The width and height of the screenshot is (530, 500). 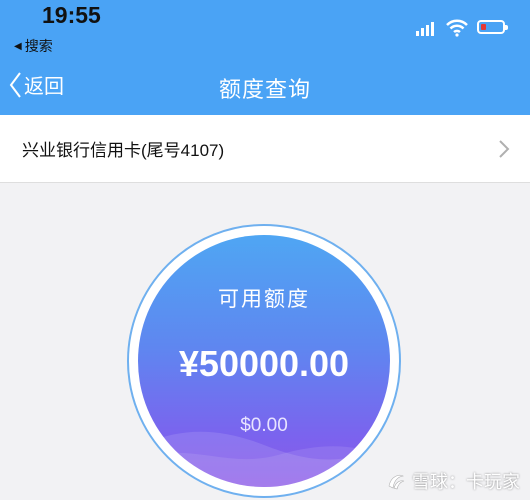 What do you see at coordinates (504, 149) in the screenshot?
I see `chevron-right-icon` at bounding box center [504, 149].